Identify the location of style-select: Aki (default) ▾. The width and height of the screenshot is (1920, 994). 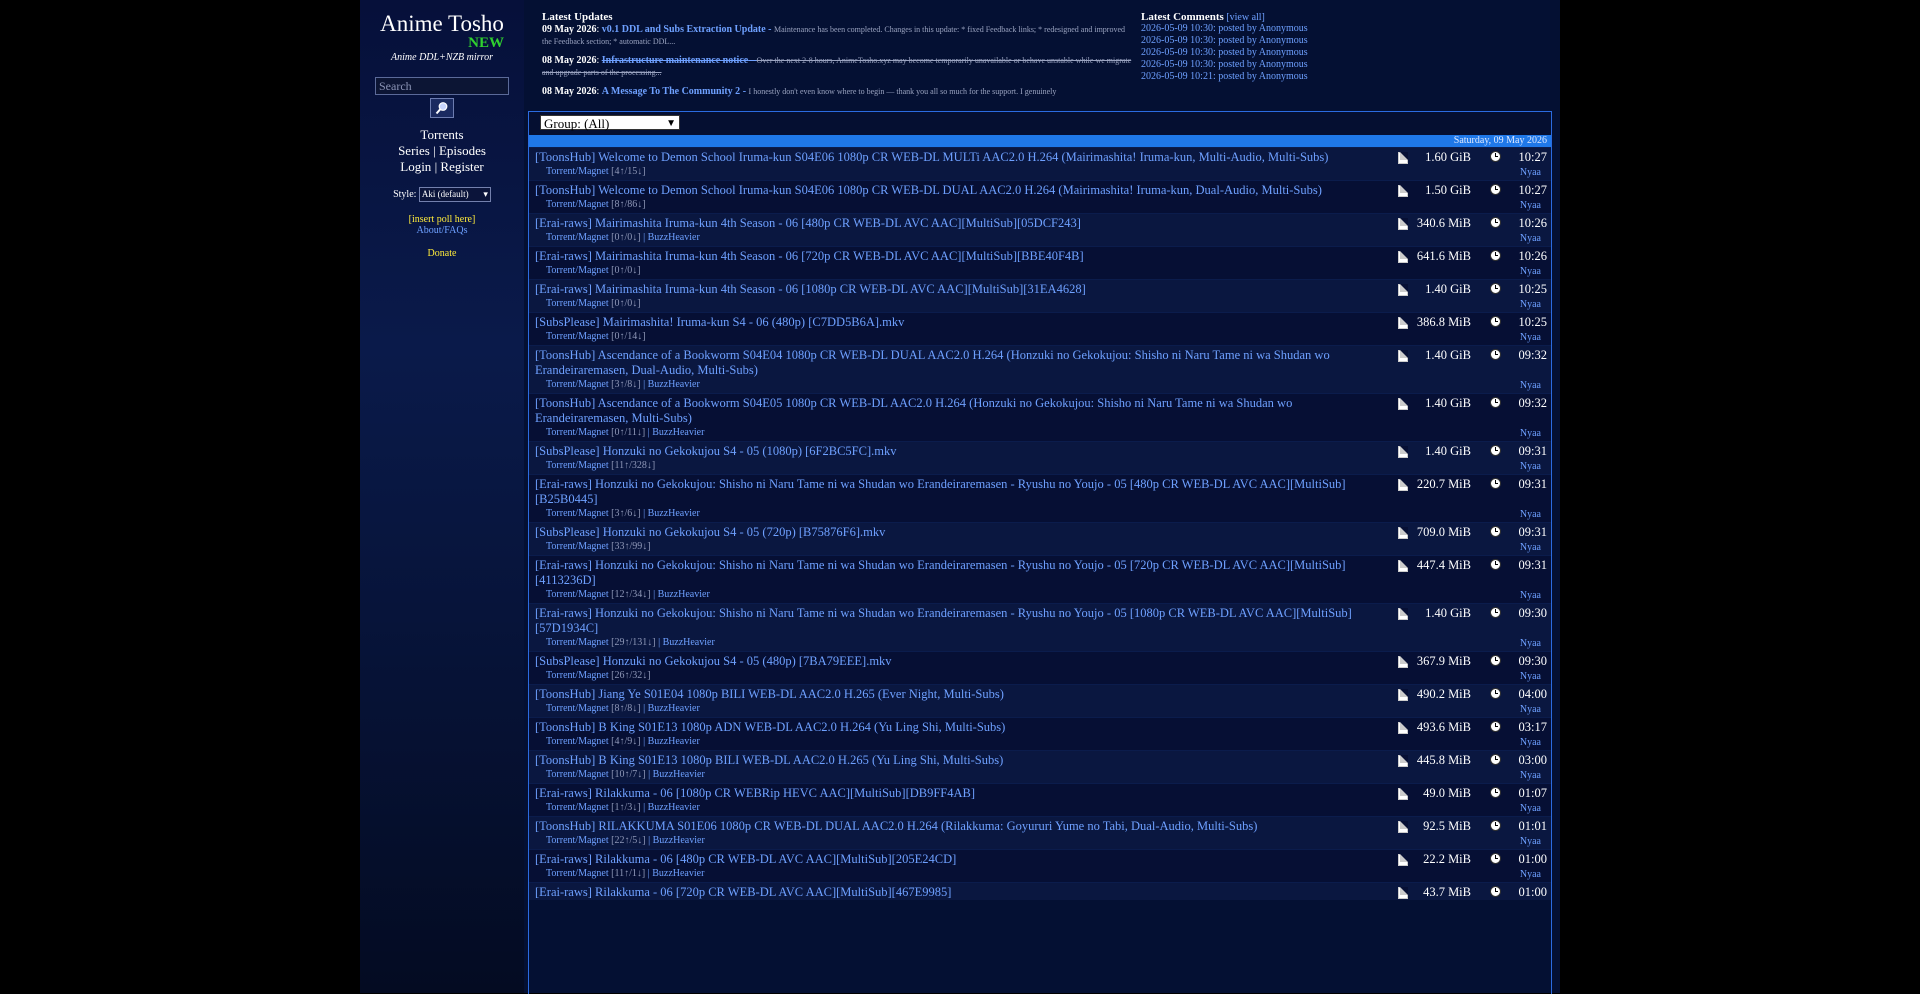
(454, 194).